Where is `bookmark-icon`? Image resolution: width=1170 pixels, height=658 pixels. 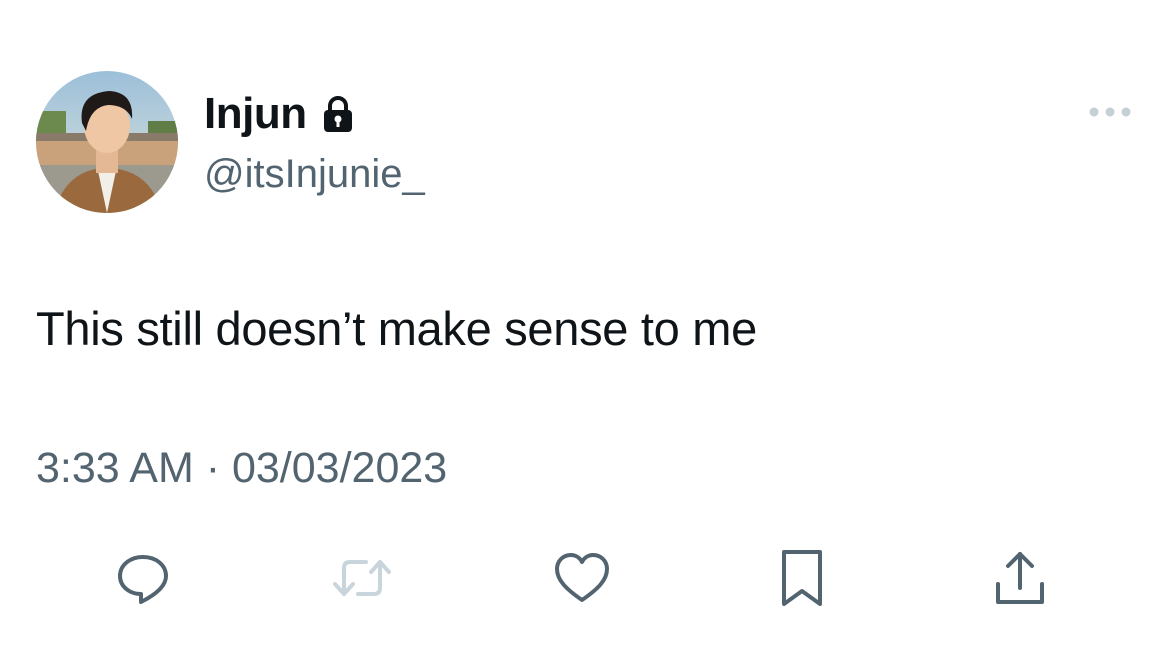 bookmark-icon is located at coordinates (802, 578).